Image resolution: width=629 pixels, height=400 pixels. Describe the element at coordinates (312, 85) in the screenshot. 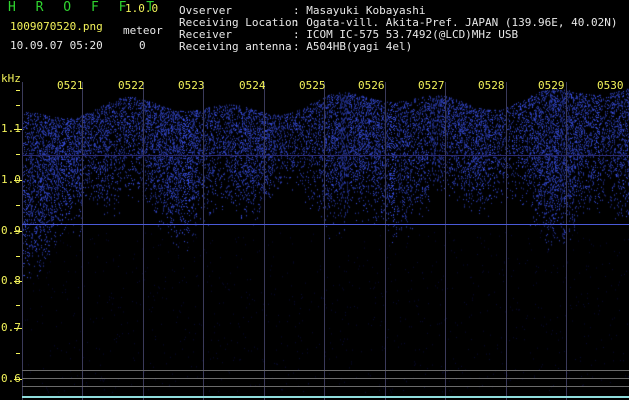

I see `x-tick-label: 0525` at that location.